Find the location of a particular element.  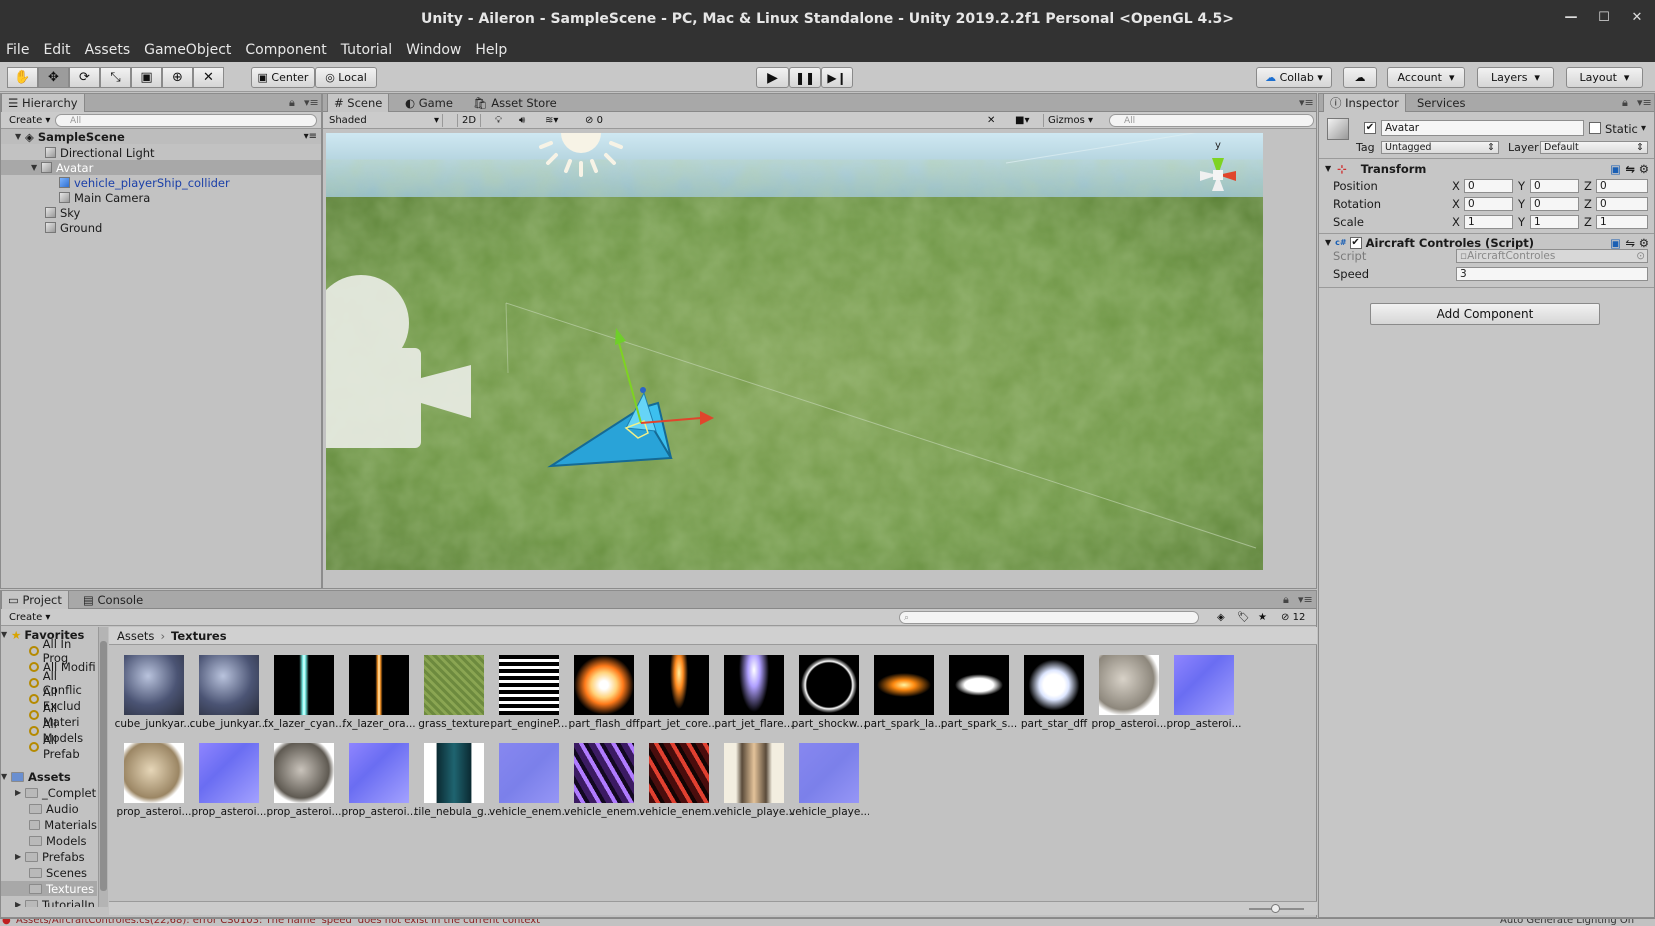

gear-icon: ⚙ is located at coordinates (1644, 243).